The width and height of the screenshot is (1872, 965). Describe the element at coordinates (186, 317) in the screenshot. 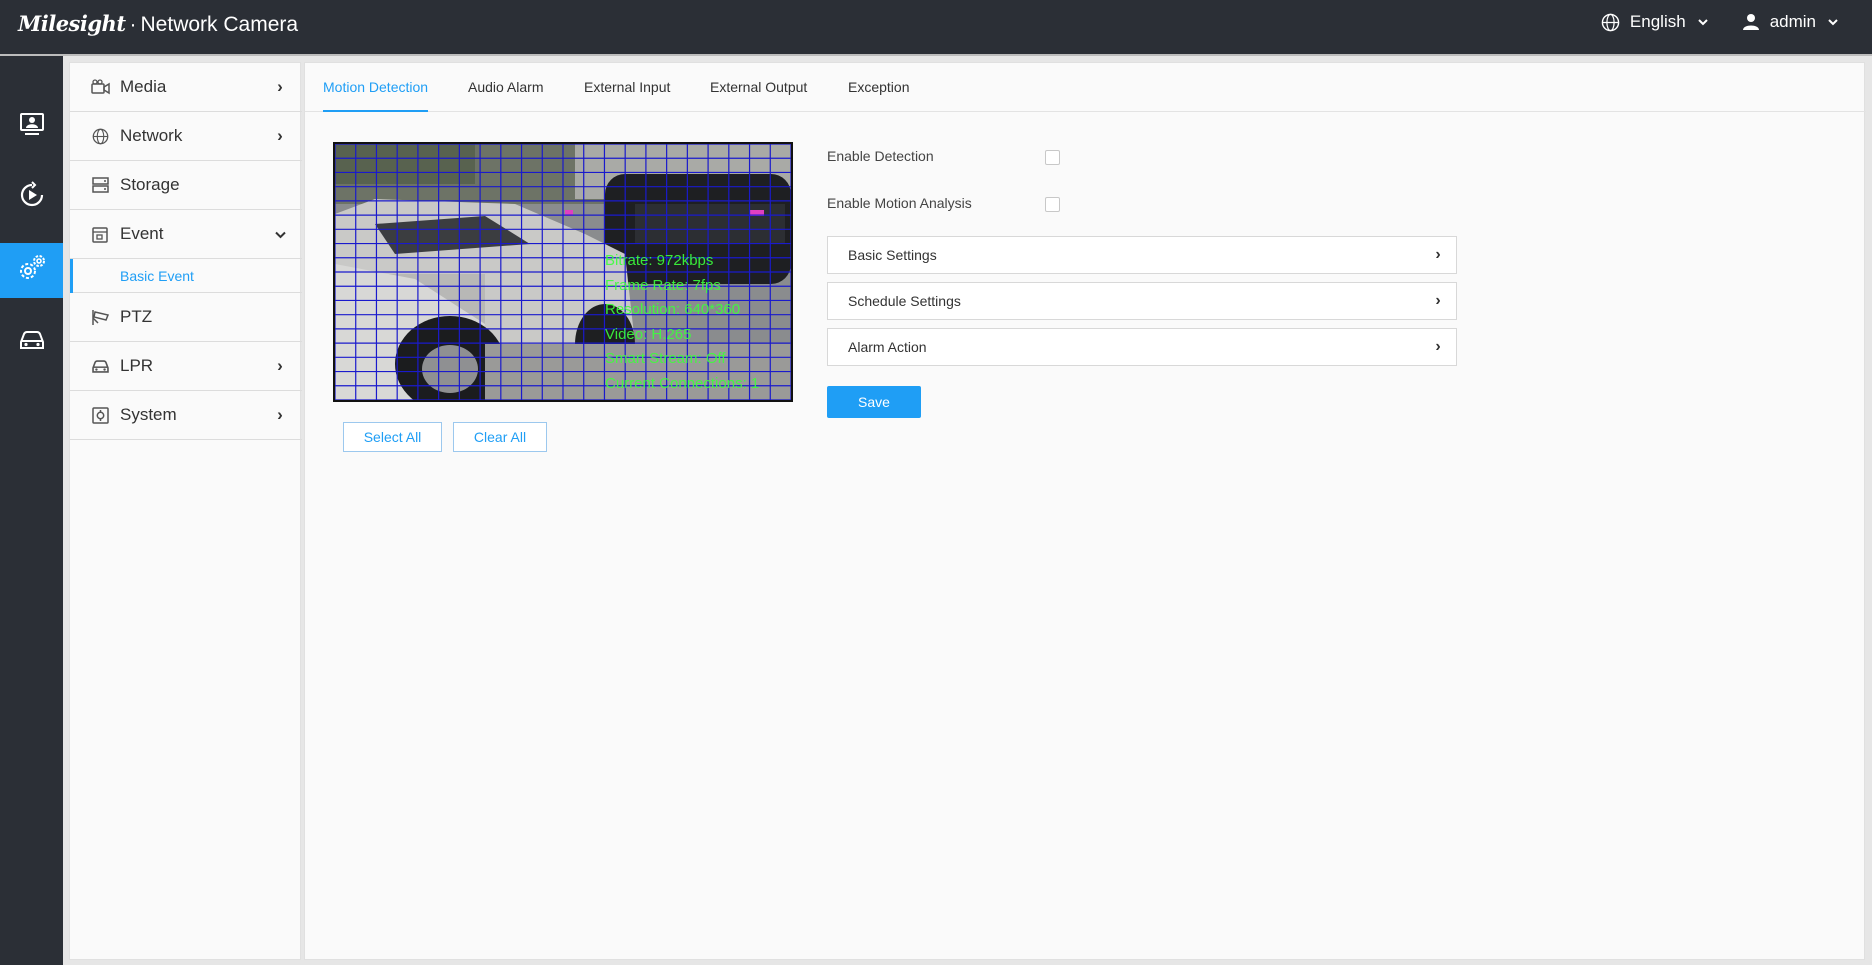

I see `menu-item-ptz: PTZ` at that location.